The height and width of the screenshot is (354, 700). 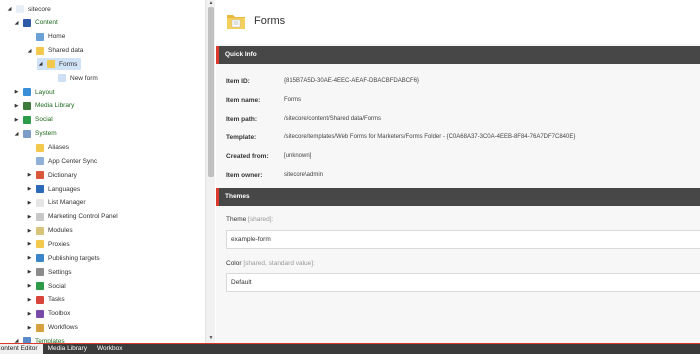 I want to click on tree-item-dictionary: ▶ Dictionary, so click(x=51, y=175).